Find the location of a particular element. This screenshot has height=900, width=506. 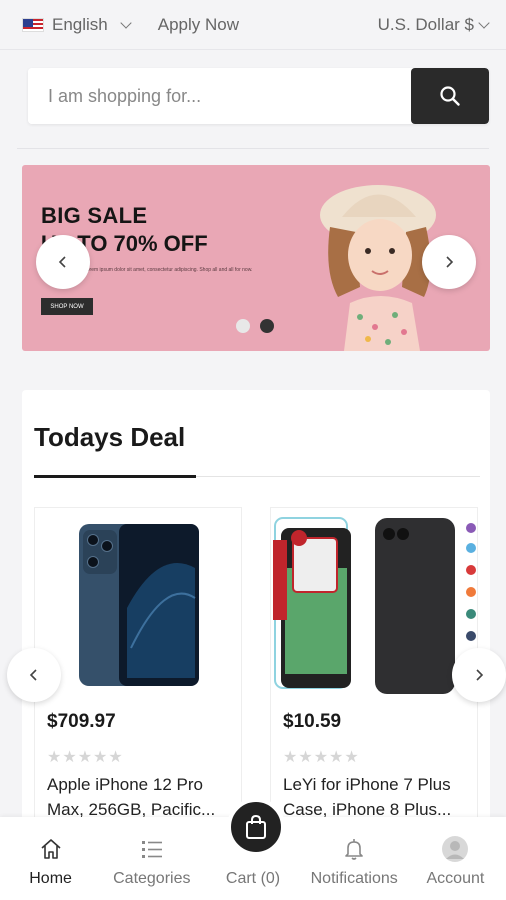

list-icon is located at coordinates (151, 849).